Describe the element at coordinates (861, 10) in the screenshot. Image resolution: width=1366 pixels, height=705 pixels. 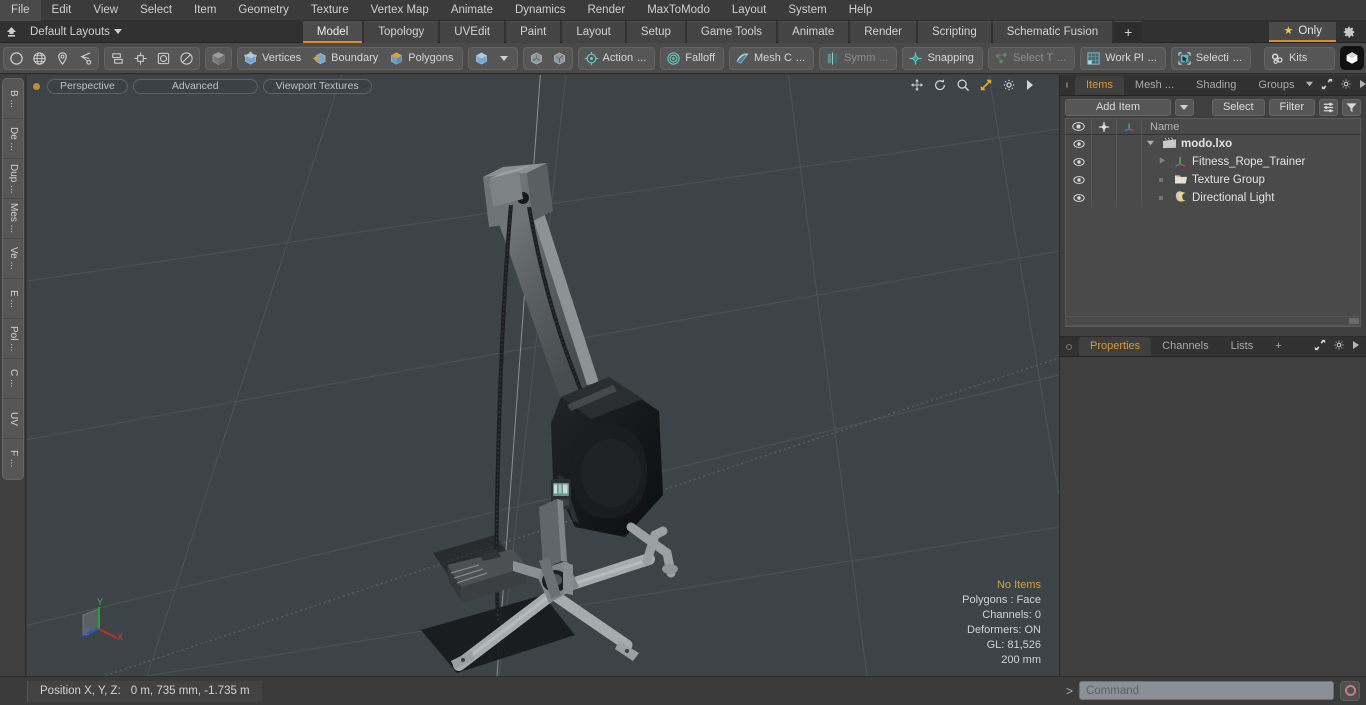
I see `menu-item-help: Help` at that location.